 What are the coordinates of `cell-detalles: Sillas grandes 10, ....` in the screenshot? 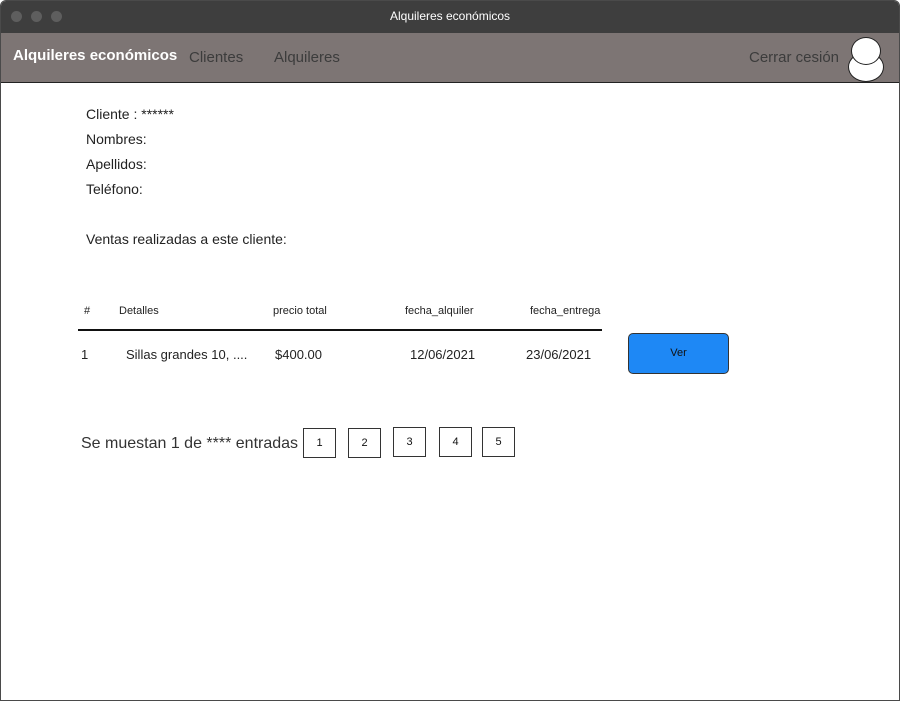 It's located at (187, 354).